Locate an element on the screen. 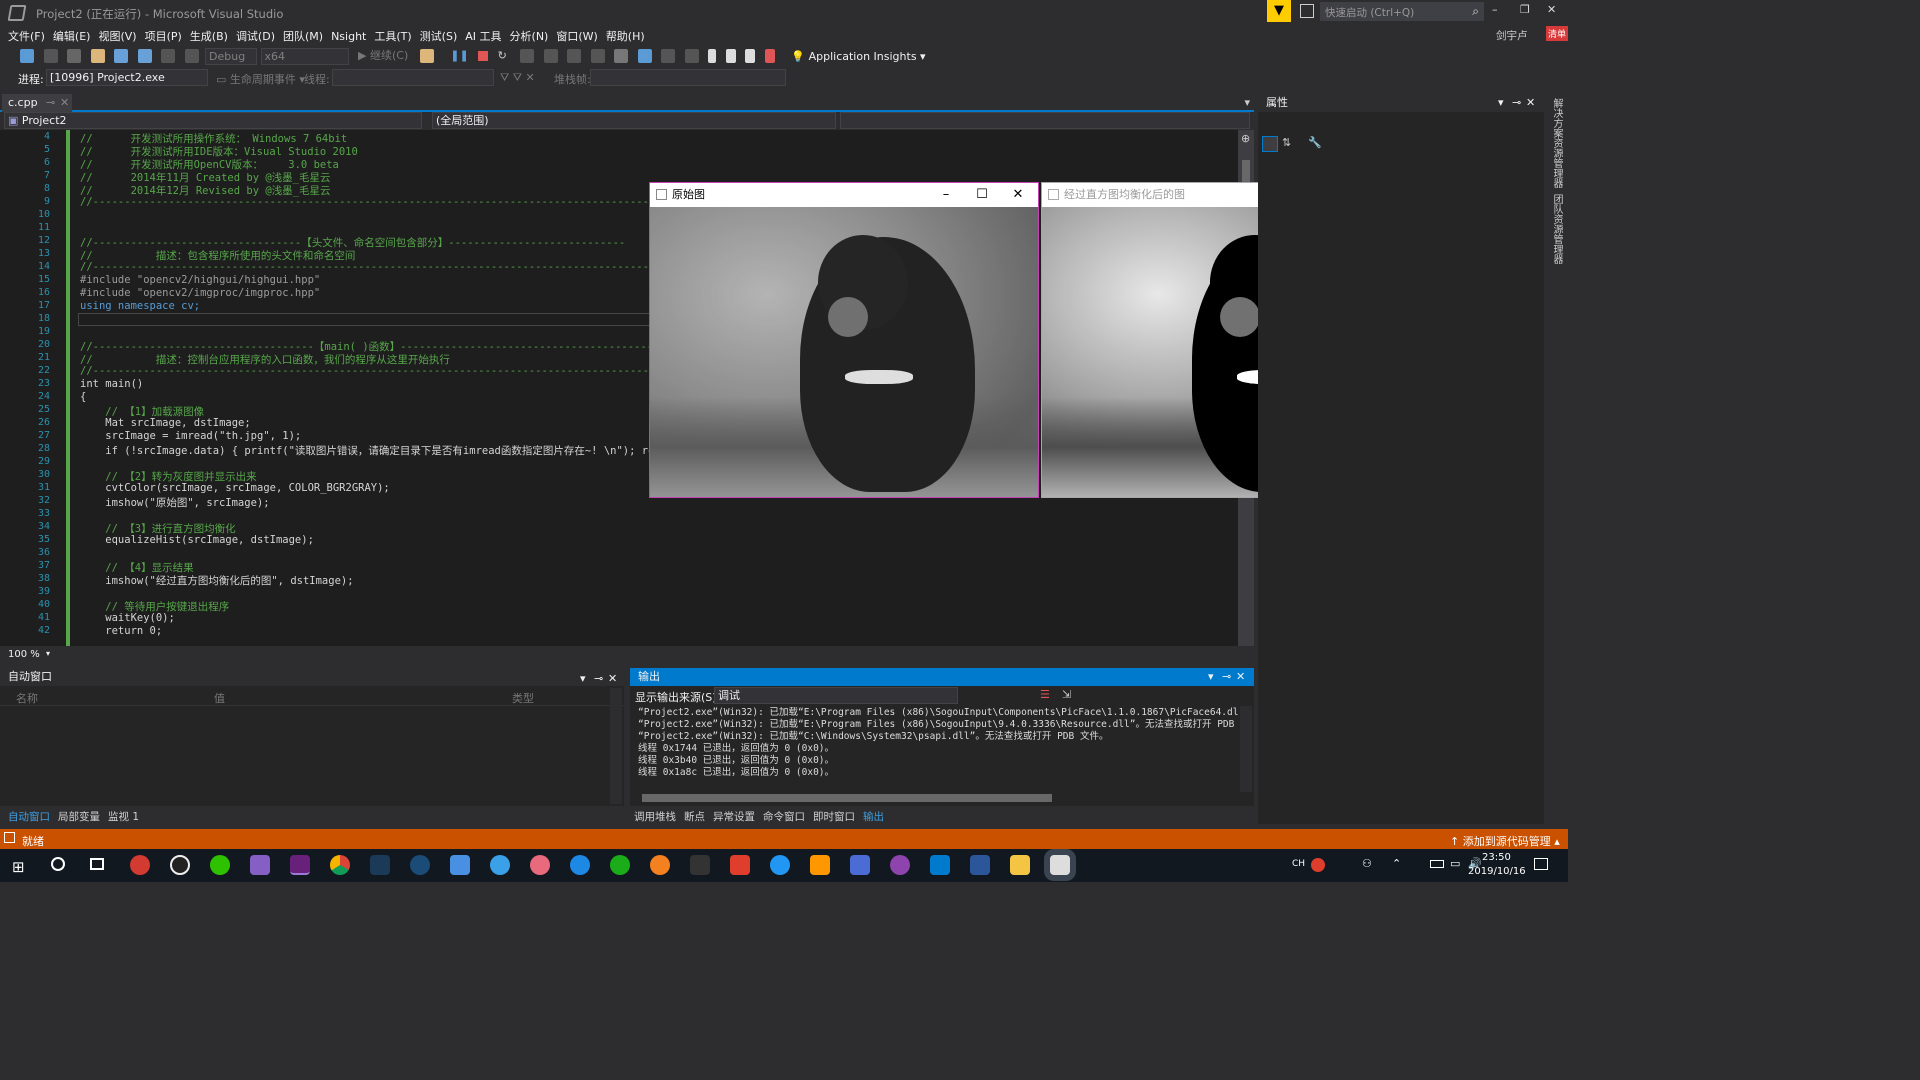 Image resolution: width=1920 pixels, height=1080 pixels. menu-item: 测试(S) is located at coordinates (439, 36).